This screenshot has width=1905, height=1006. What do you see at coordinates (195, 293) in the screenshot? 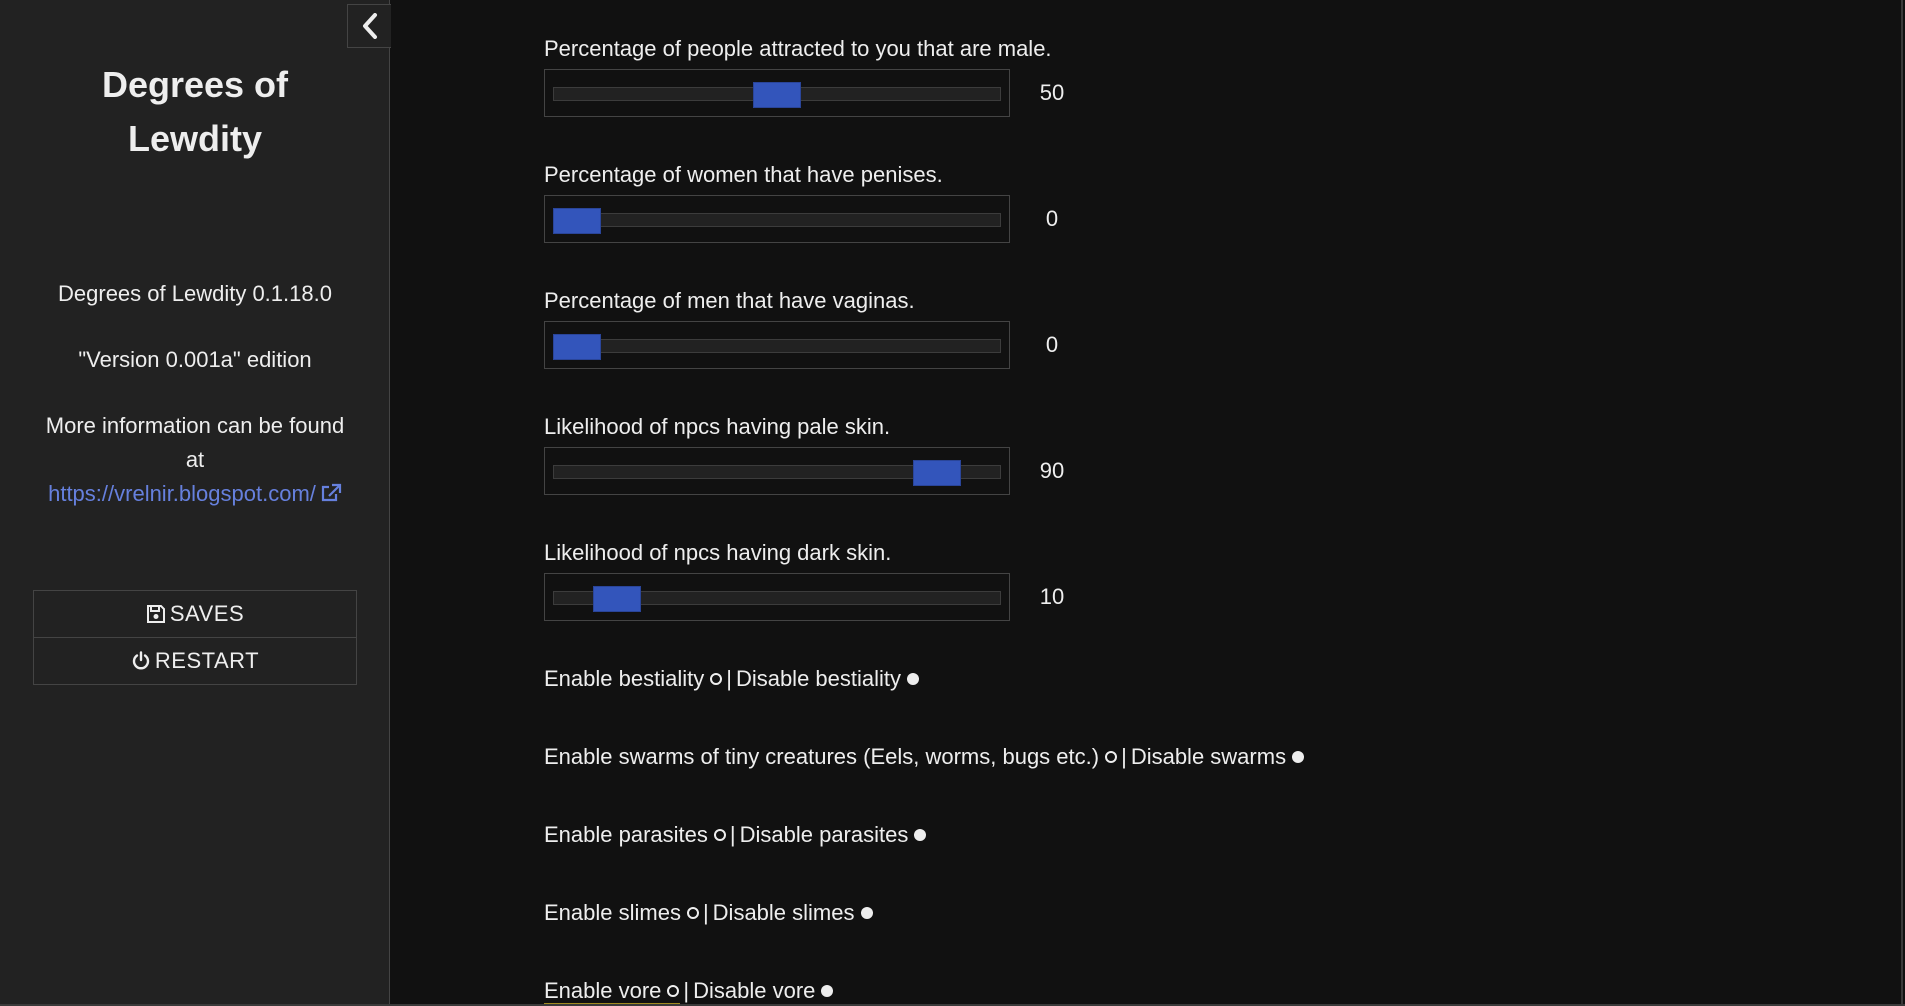
I see `version-text: Degrees of Lewdity 0.1.18.0` at bounding box center [195, 293].